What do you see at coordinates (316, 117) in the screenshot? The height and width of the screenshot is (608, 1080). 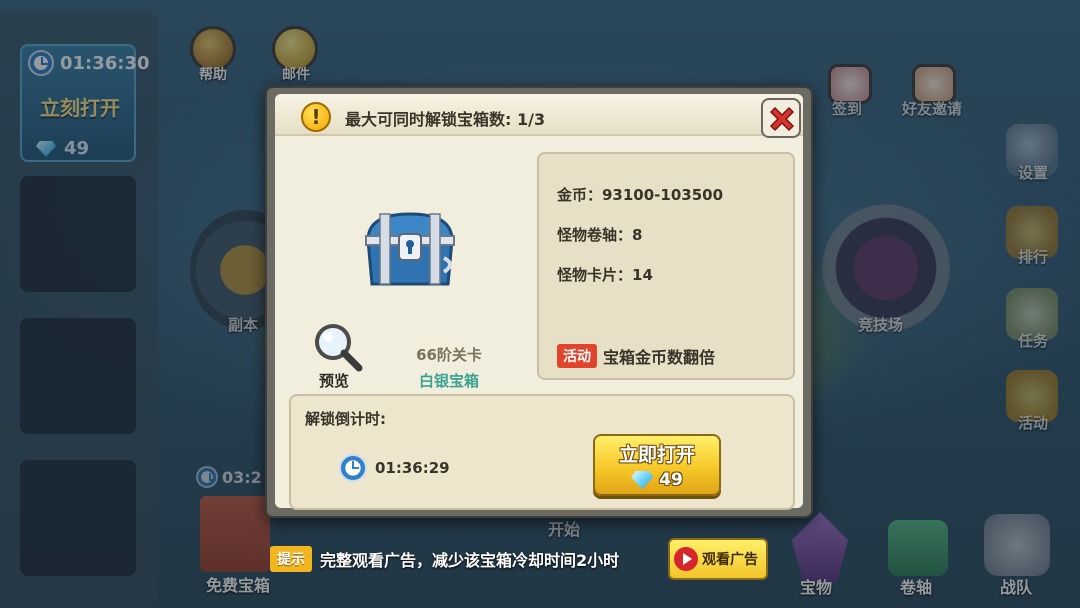 I see `warning-icon: !` at bounding box center [316, 117].